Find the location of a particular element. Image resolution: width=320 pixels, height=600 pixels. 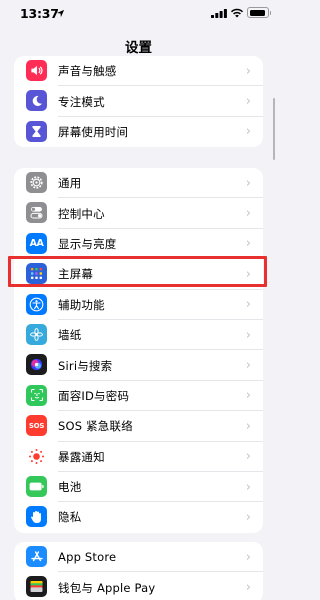

speaker-icon is located at coordinates (36, 70).